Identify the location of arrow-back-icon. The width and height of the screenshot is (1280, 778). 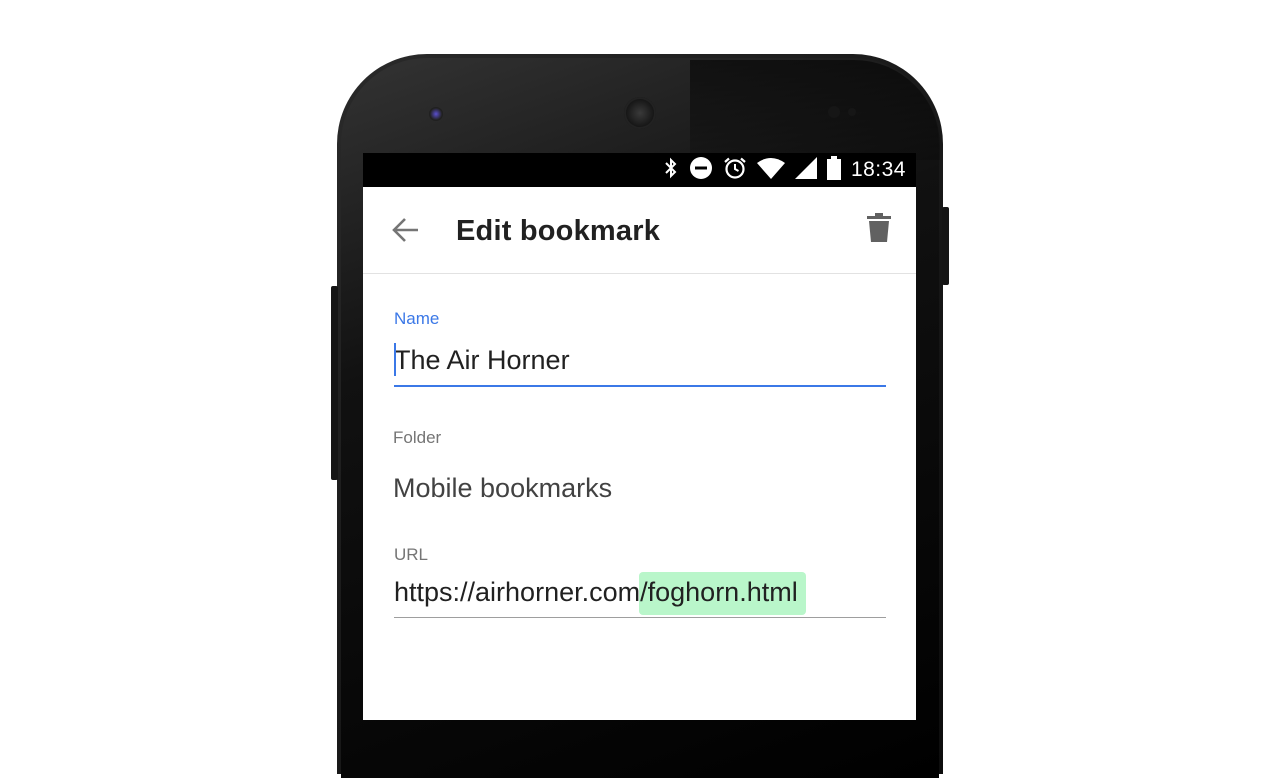
(405, 230).